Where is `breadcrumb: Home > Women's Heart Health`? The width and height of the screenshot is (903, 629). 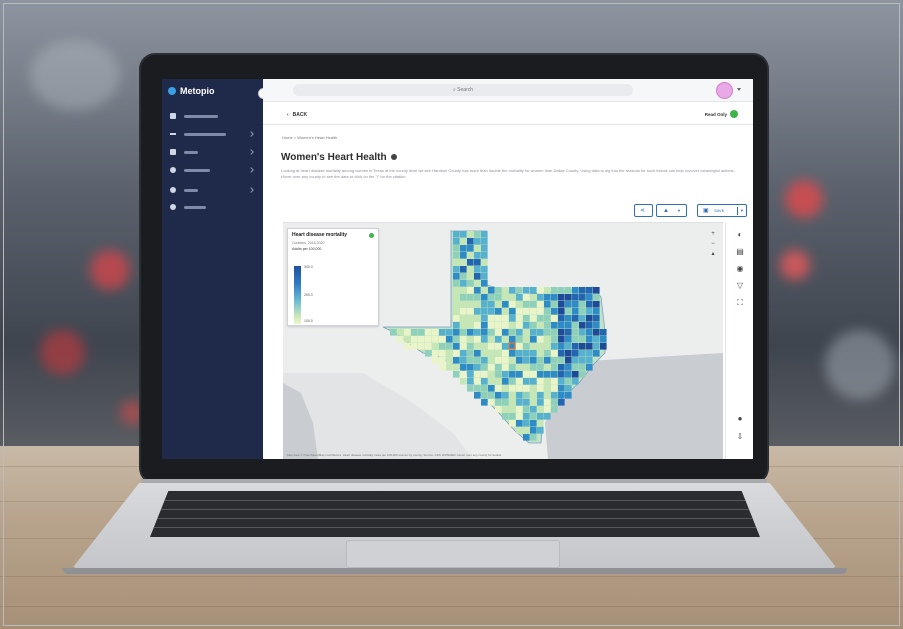 breadcrumb: Home > Women's Heart Health is located at coordinates (309, 137).